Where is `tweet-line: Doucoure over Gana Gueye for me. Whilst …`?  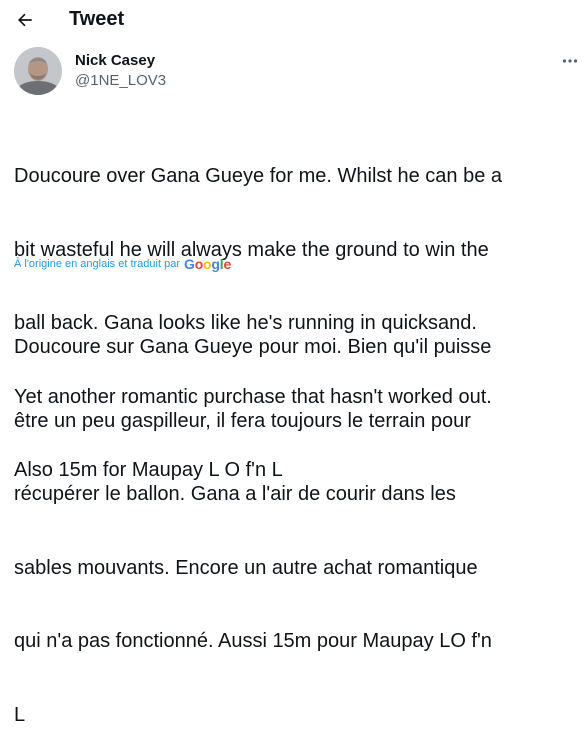 tweet-line: Doucoure over Gana Gueye for me. Whilst … is located at coordinates (258, 176).